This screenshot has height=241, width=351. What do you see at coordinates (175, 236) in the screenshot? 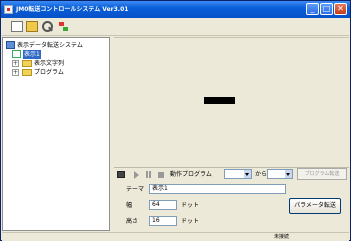
I see `status-bar: 未接続` at bounding box center [175, 236].